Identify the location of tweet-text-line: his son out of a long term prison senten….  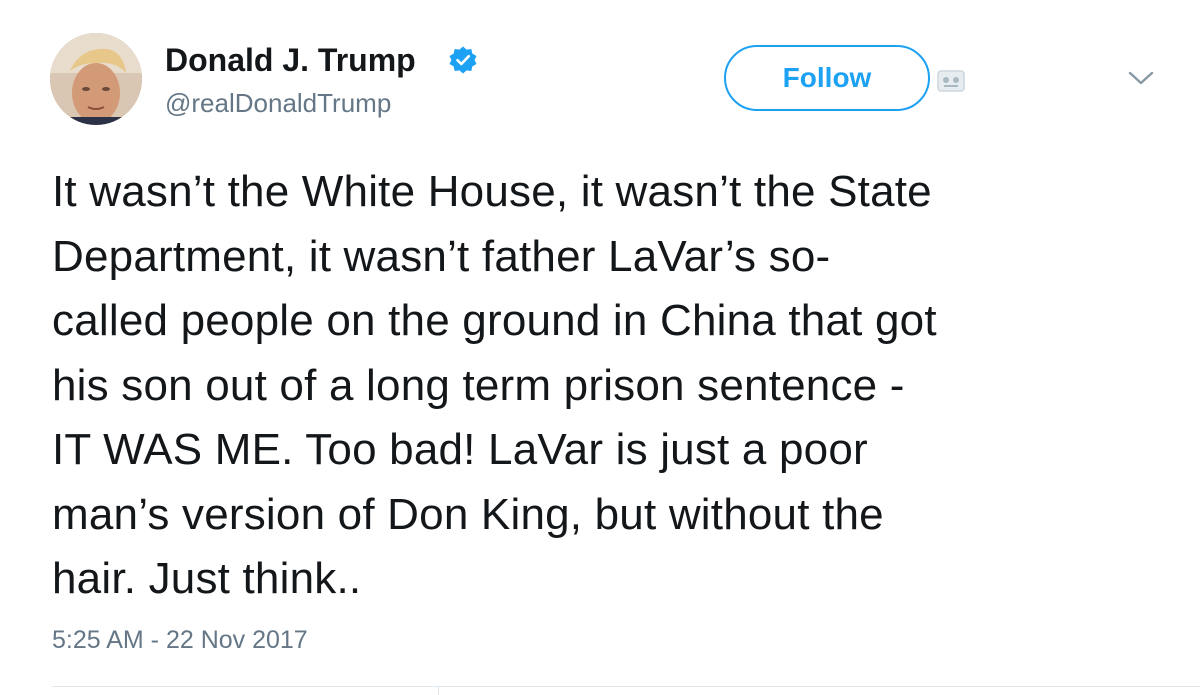
(478, 385).